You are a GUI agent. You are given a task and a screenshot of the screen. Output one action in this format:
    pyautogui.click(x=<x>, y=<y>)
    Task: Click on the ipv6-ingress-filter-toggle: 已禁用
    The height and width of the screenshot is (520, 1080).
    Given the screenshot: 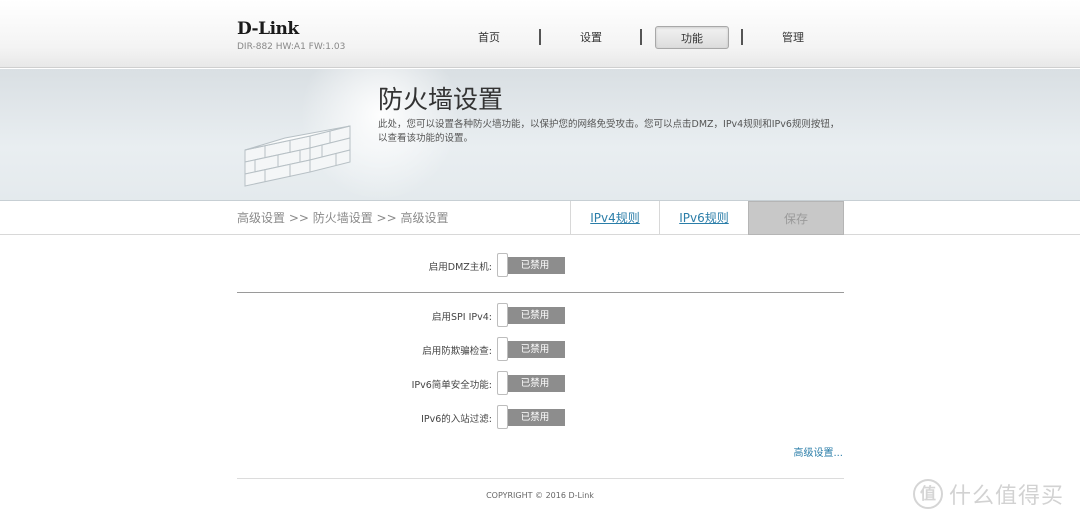 What is the action you would take?
    pyautogui.click(x=531, y=417)
    